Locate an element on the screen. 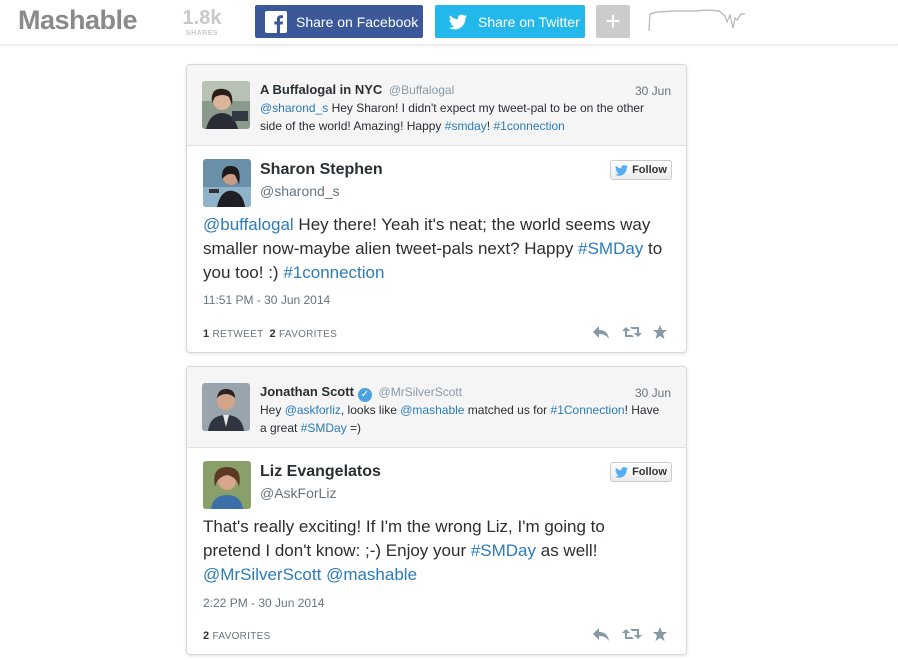 Image resolution: width=898 pixels, height=660 pixels. retweet-count: 1 is located at coordinates (206, 334).